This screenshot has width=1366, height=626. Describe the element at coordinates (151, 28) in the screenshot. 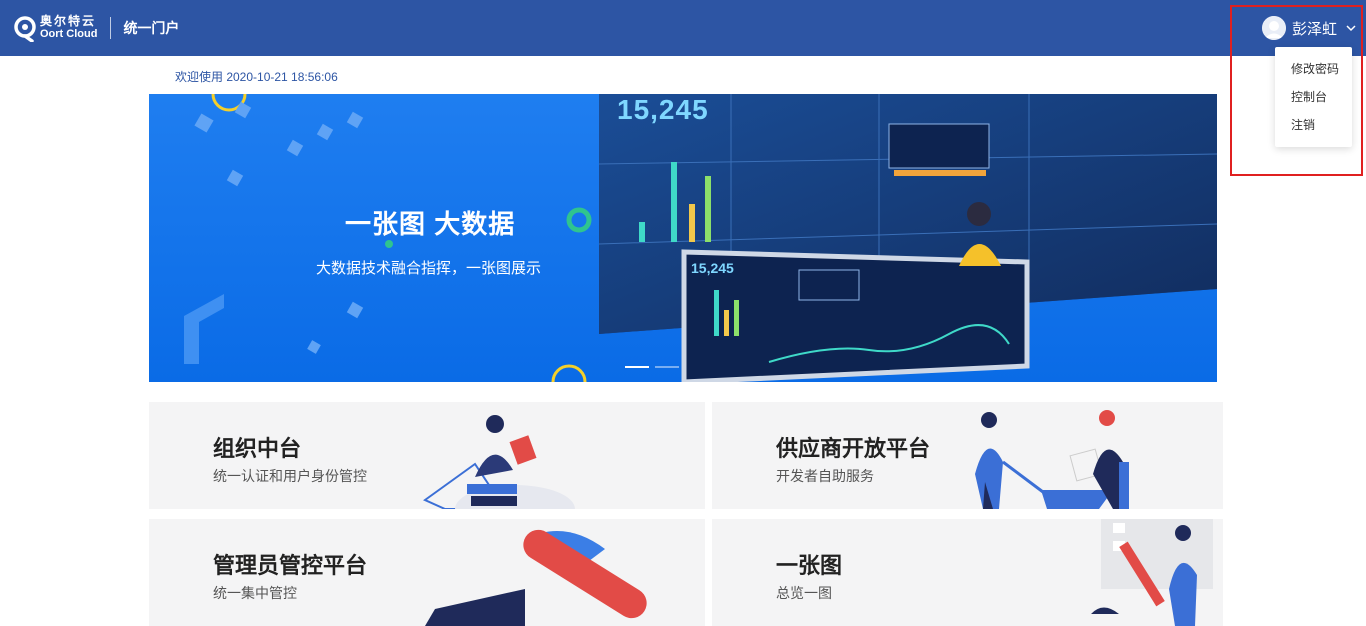

I see `portal-title: 统一门户` at that location.